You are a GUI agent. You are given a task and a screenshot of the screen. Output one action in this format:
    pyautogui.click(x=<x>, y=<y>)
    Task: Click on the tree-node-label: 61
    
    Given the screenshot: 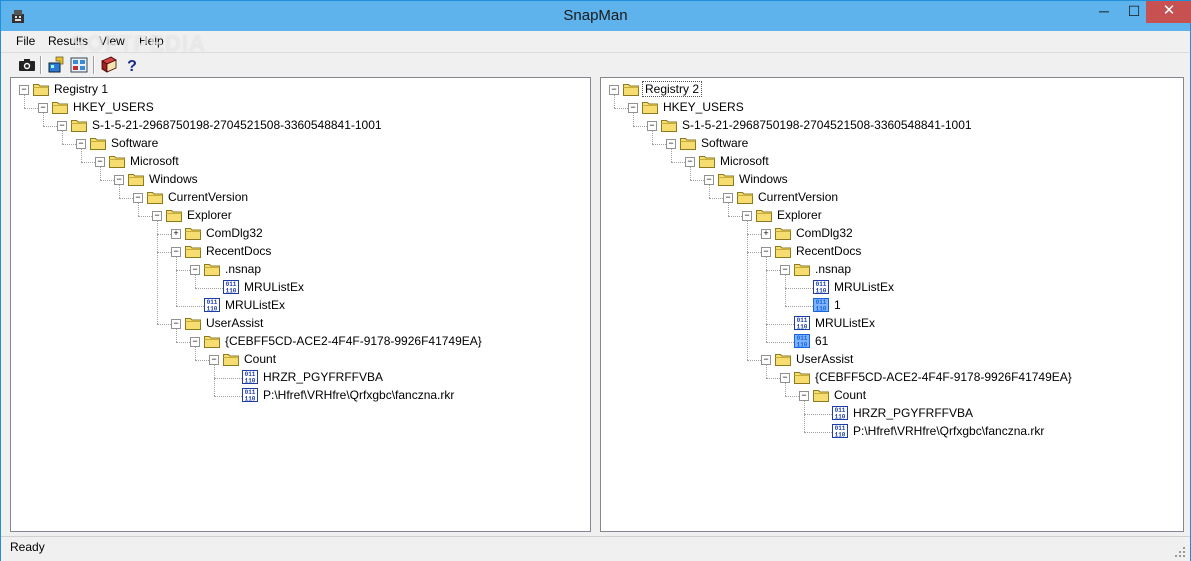 What is the action you would take?
    pyautogui.click(x=822, y=341)
    